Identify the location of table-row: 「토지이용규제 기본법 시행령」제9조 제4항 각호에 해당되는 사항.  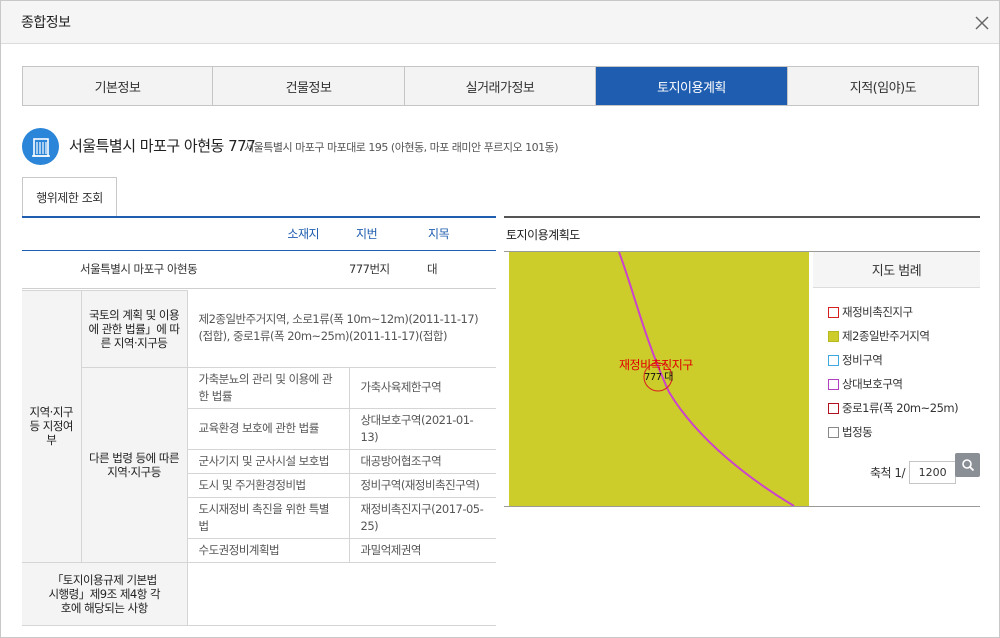
(259, 593).